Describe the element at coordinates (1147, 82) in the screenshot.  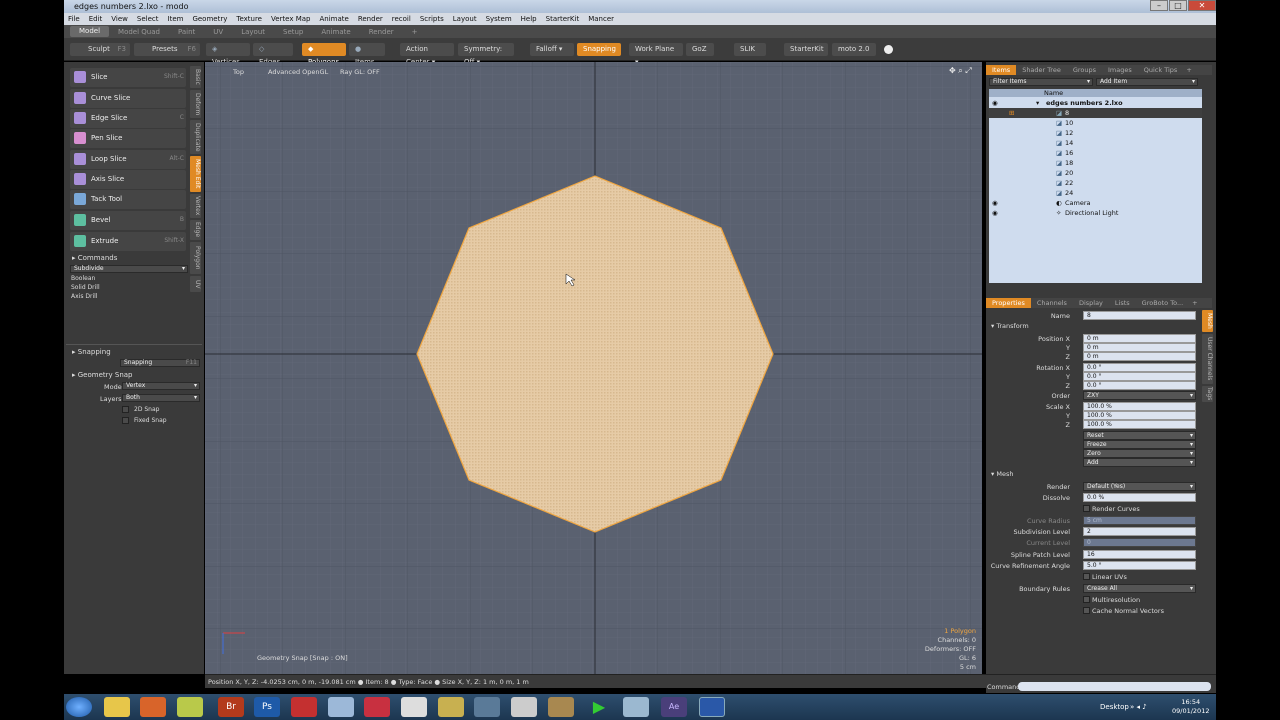
I see `add-item-dropdown: Add Item ▾` at that location.